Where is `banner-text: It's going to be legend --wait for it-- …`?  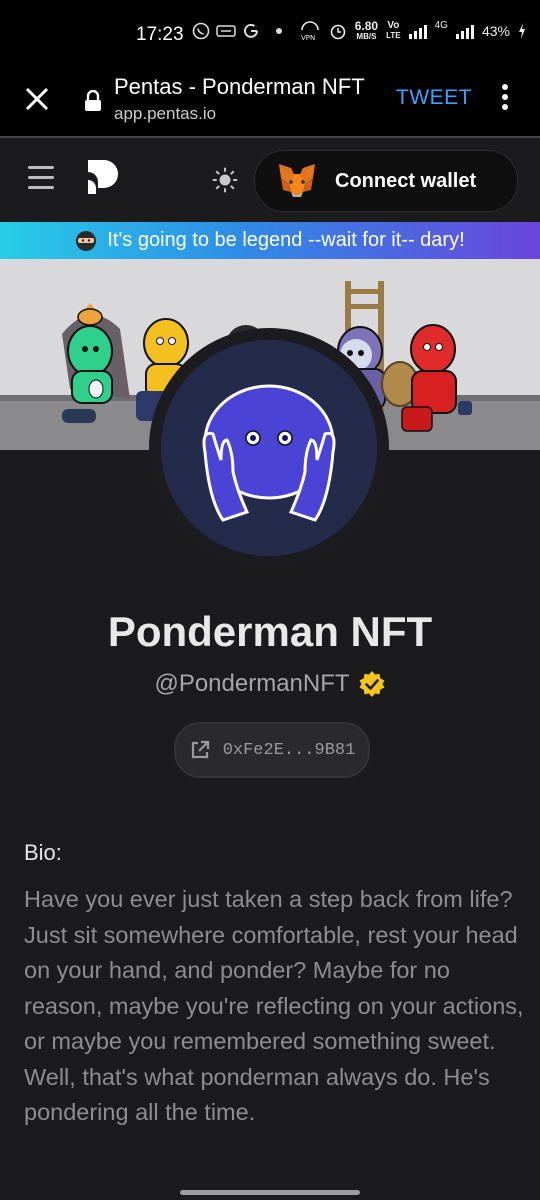
banner-text: It's going to be legend --wait for it-- … is located at coordinates (286, 240).